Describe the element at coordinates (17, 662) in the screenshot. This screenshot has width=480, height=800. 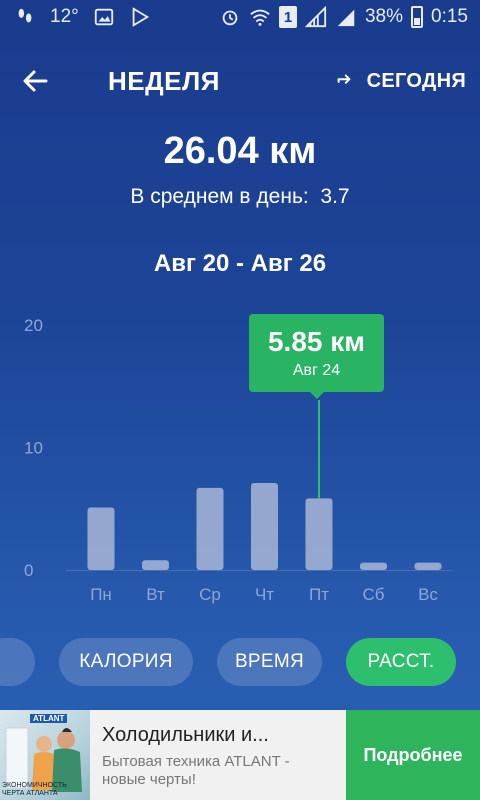
I see `chip-steps` at that location.